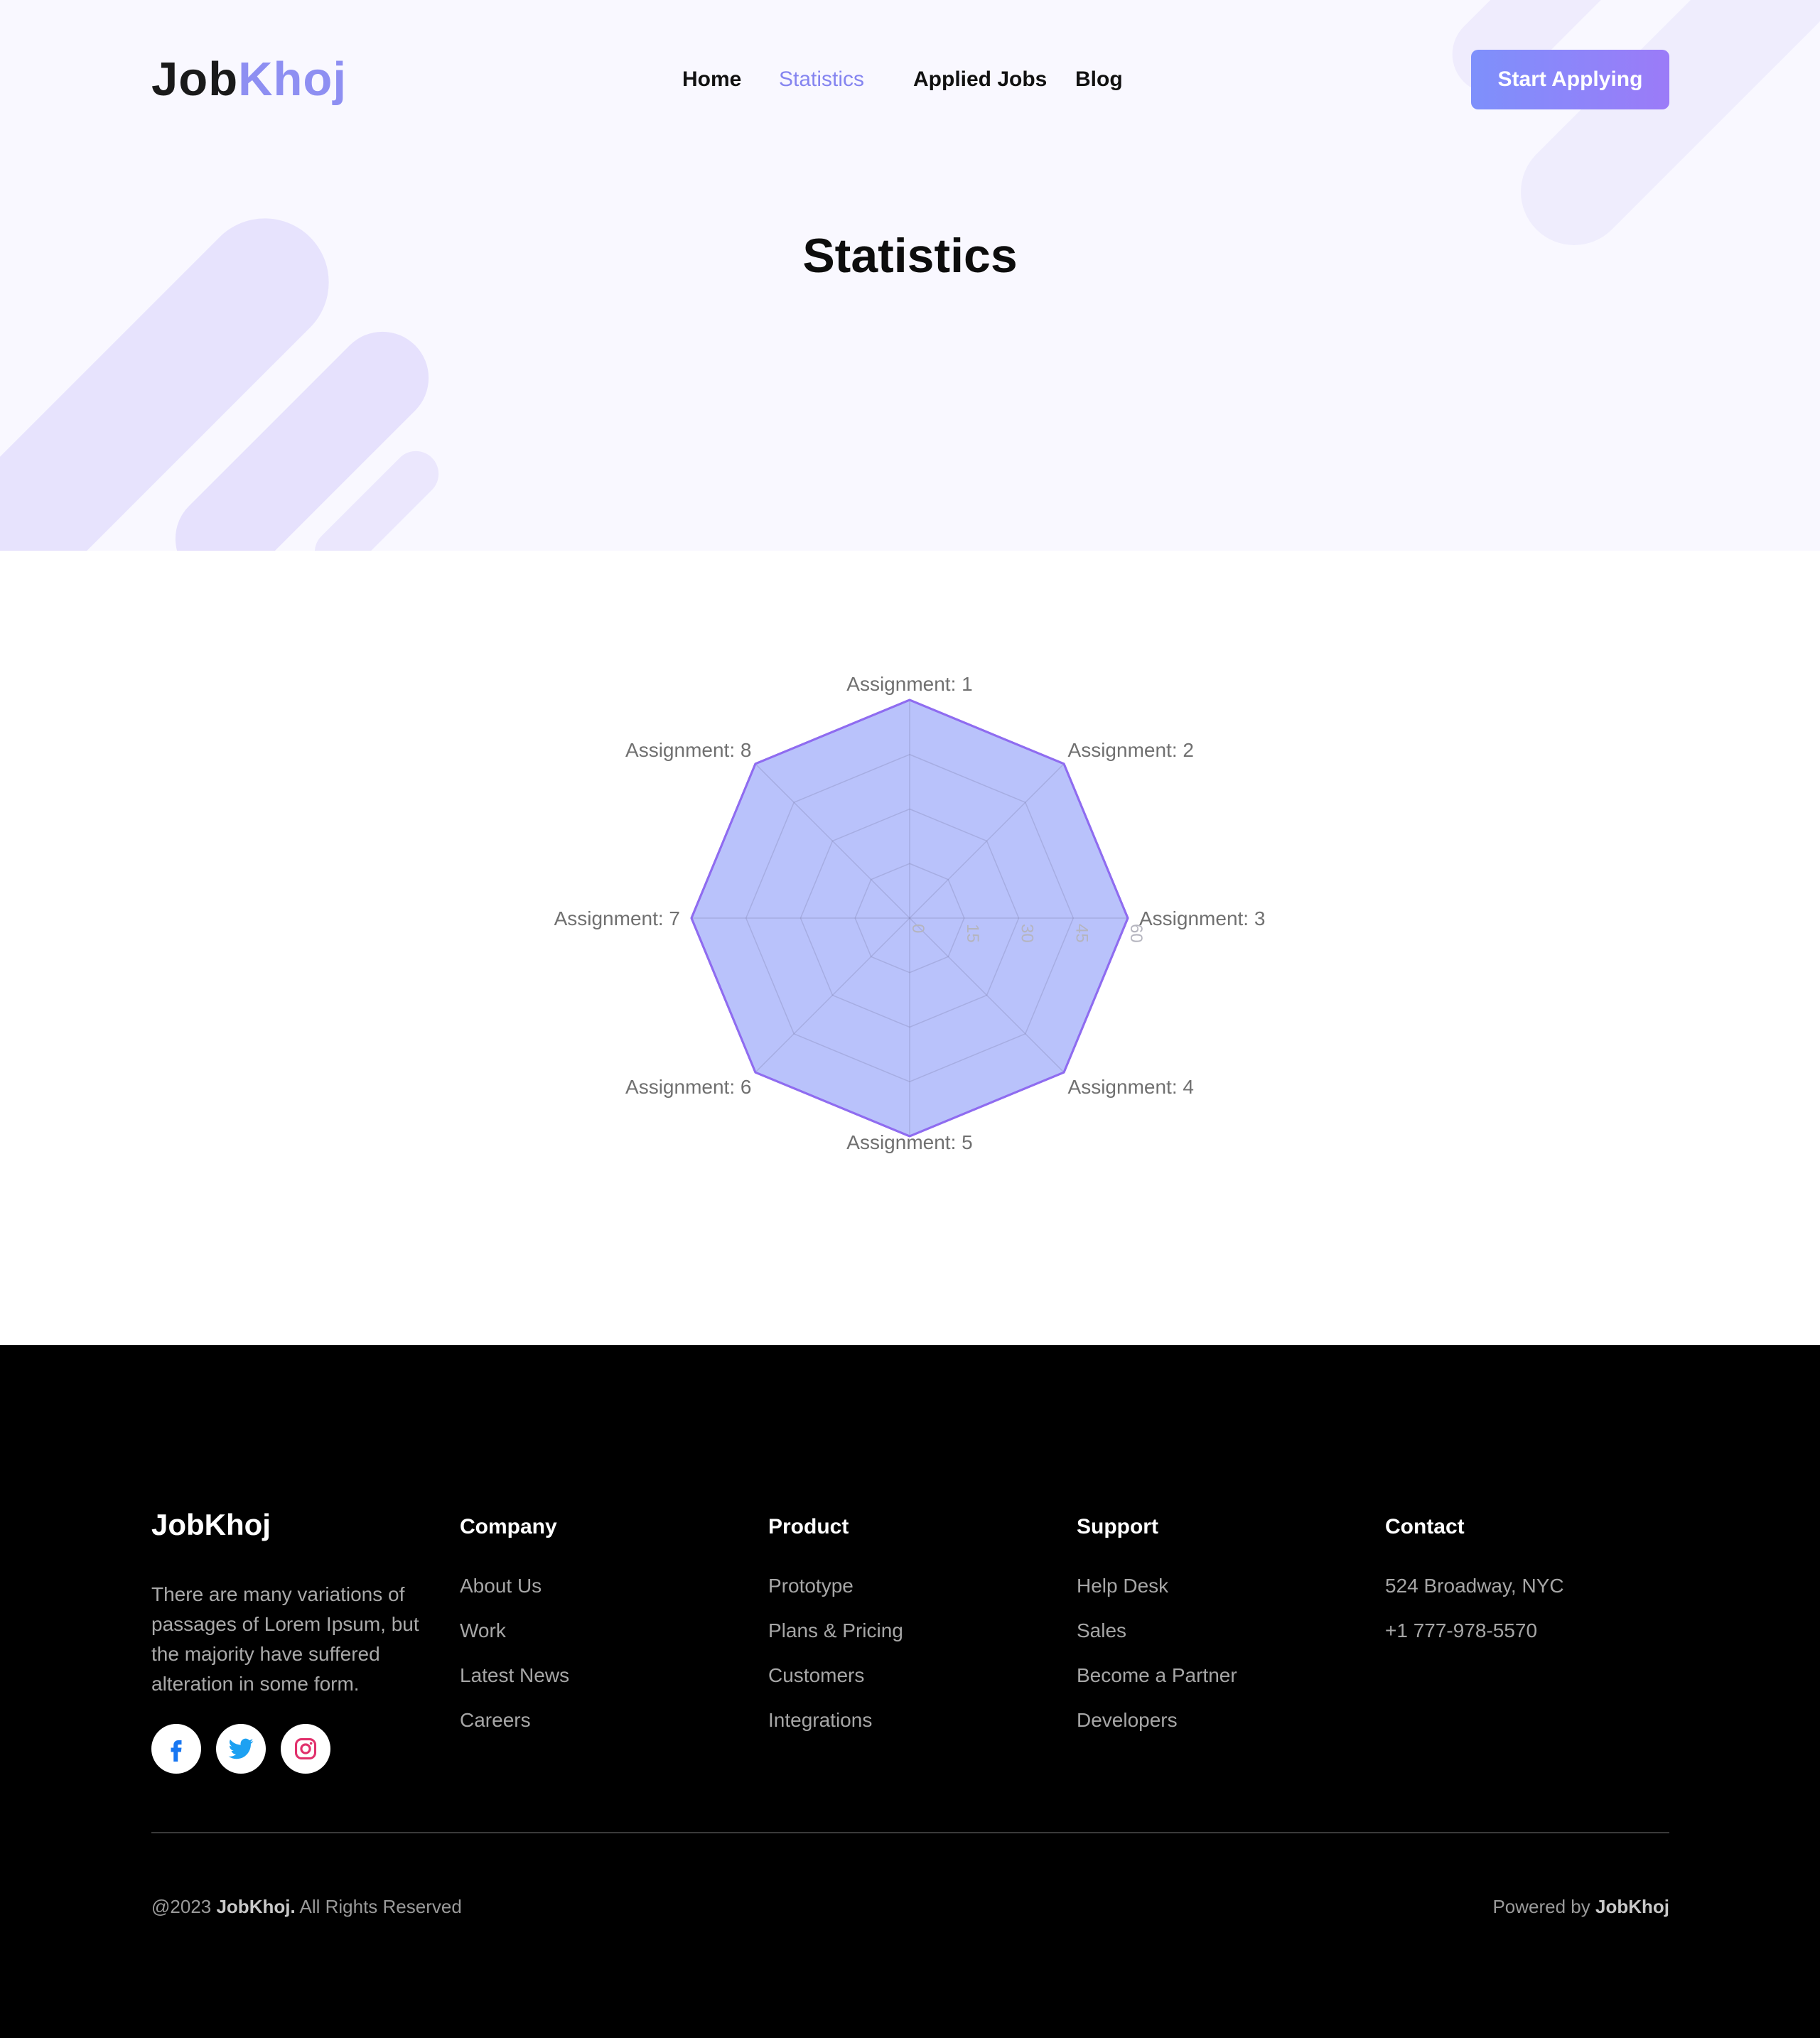  Describe the element at coordinates (1202, 918) in the screenshot. I see `radar-category-label: Assignment: 3` at that location.